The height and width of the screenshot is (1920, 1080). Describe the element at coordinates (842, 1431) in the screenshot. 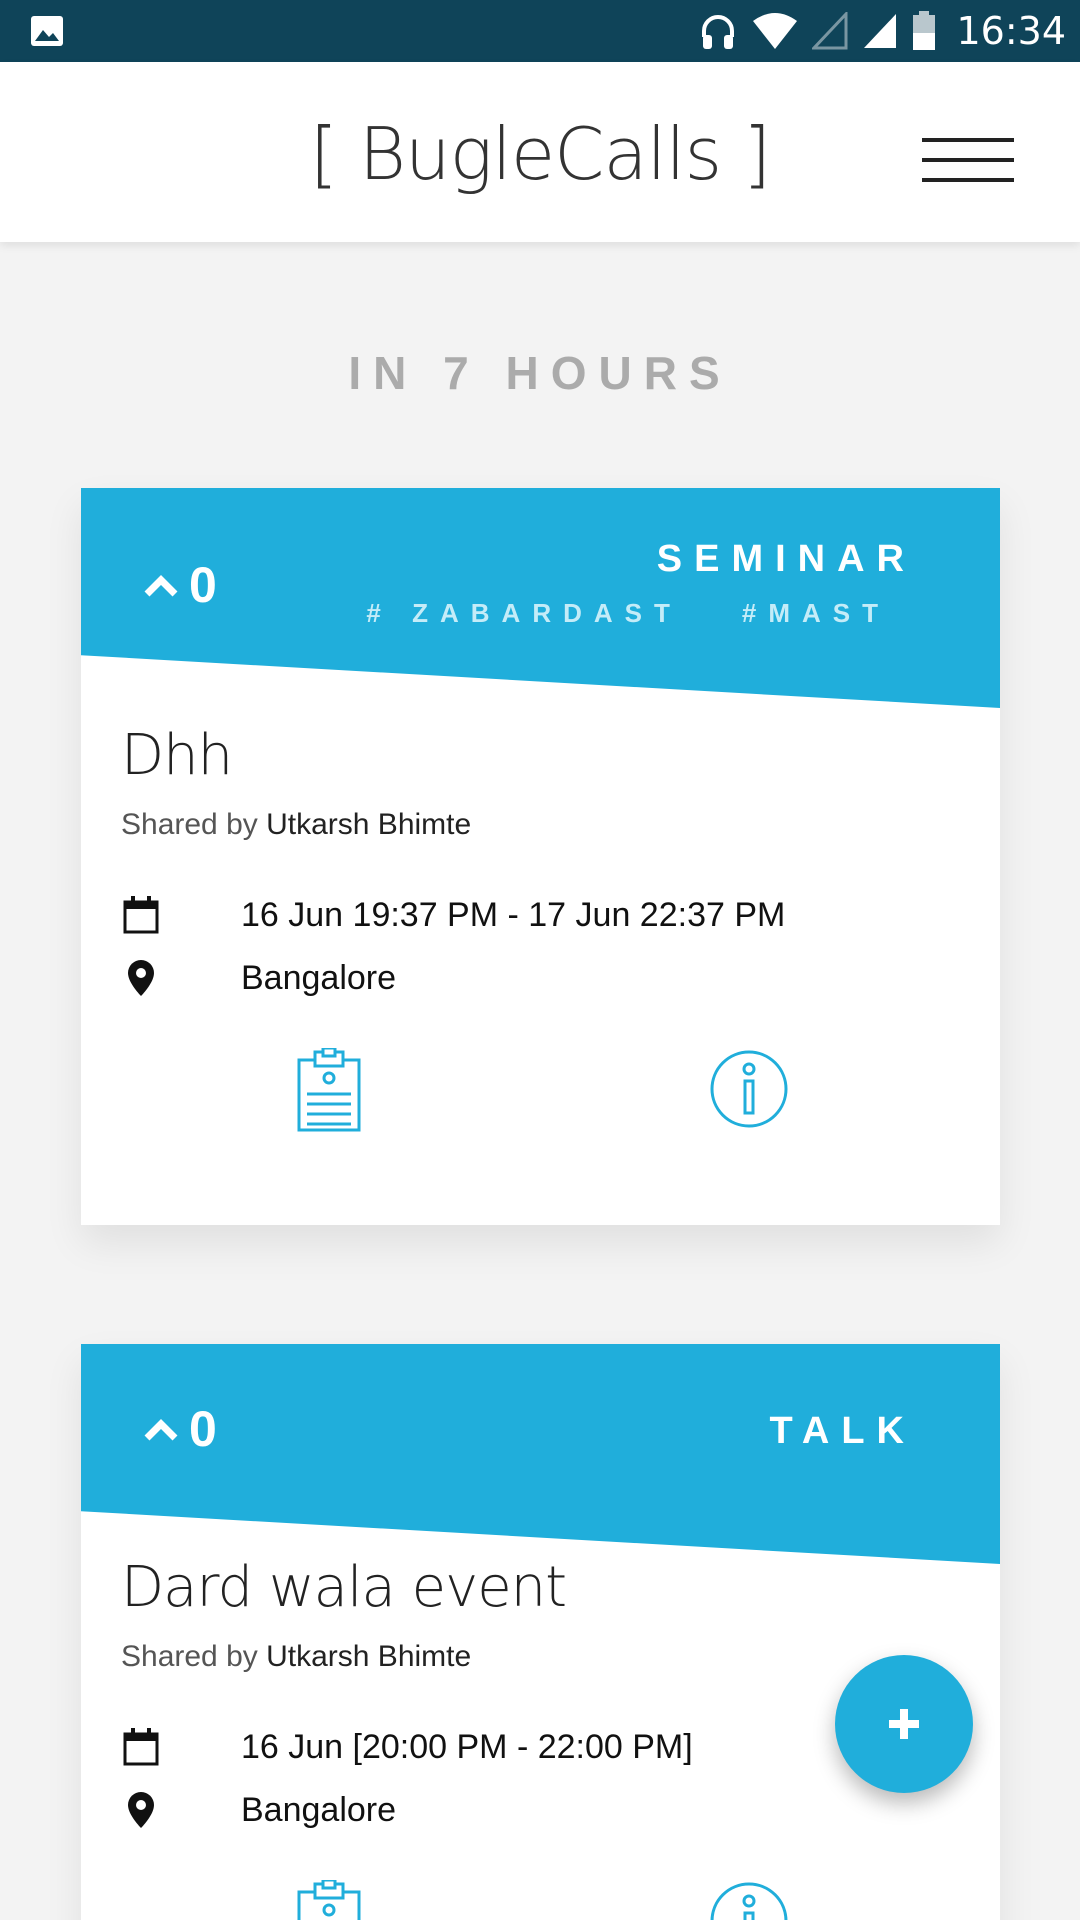

I see `event-category: TALK` at that location.